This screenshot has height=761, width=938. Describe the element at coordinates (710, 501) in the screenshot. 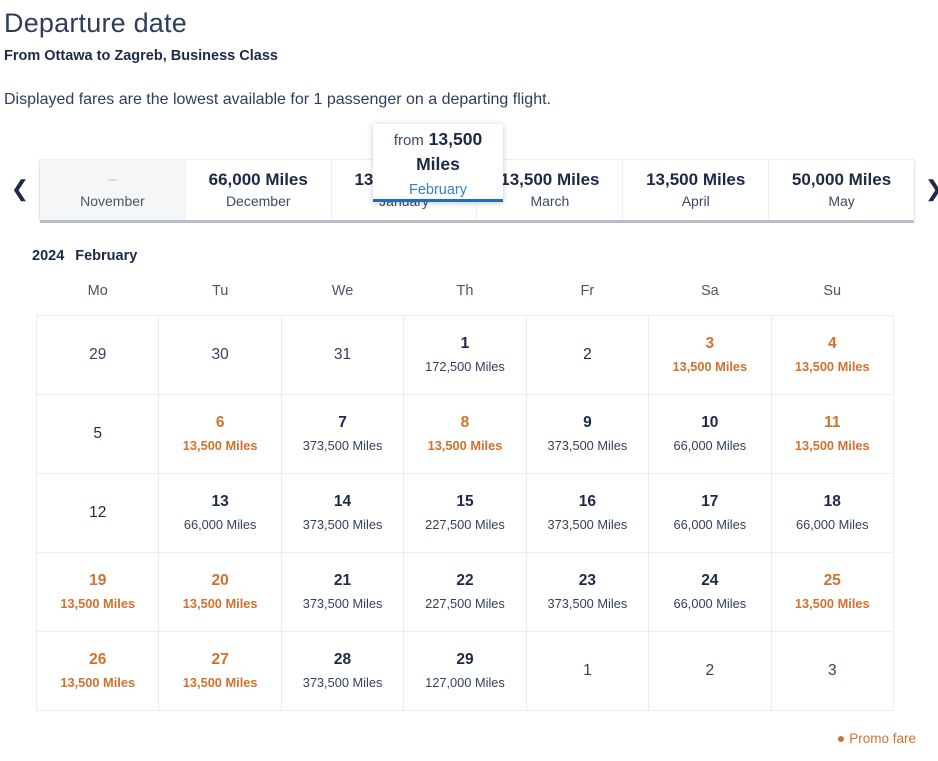

I see `day-number: 17` at that location.